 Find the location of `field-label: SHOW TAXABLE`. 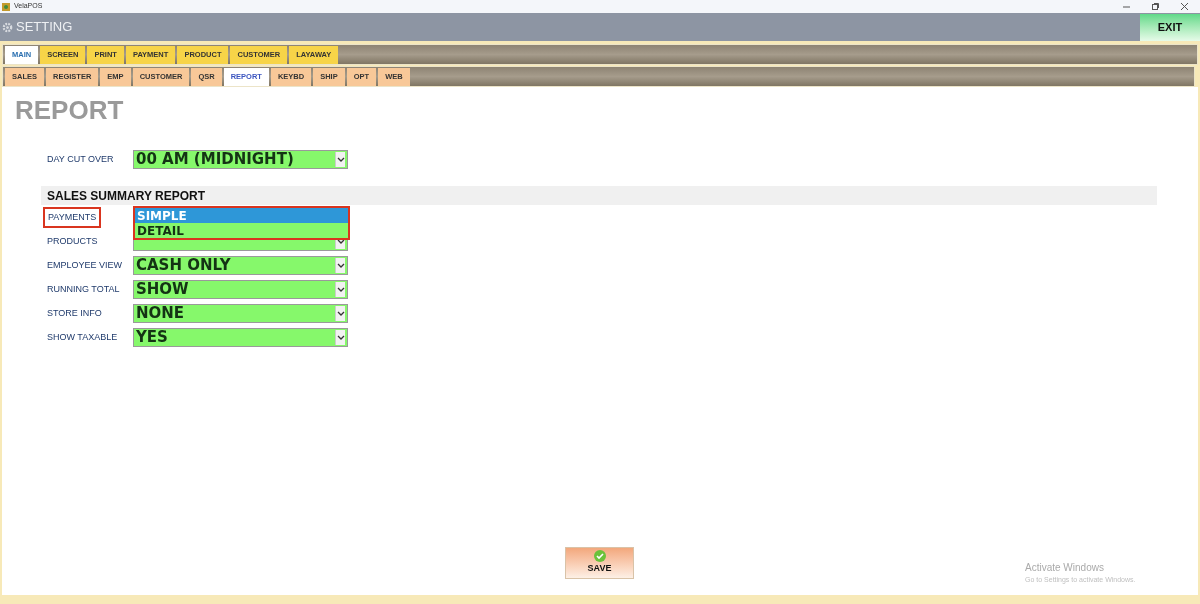

field-label: SHOW TAXABLE is located at coordinates (82, 337).